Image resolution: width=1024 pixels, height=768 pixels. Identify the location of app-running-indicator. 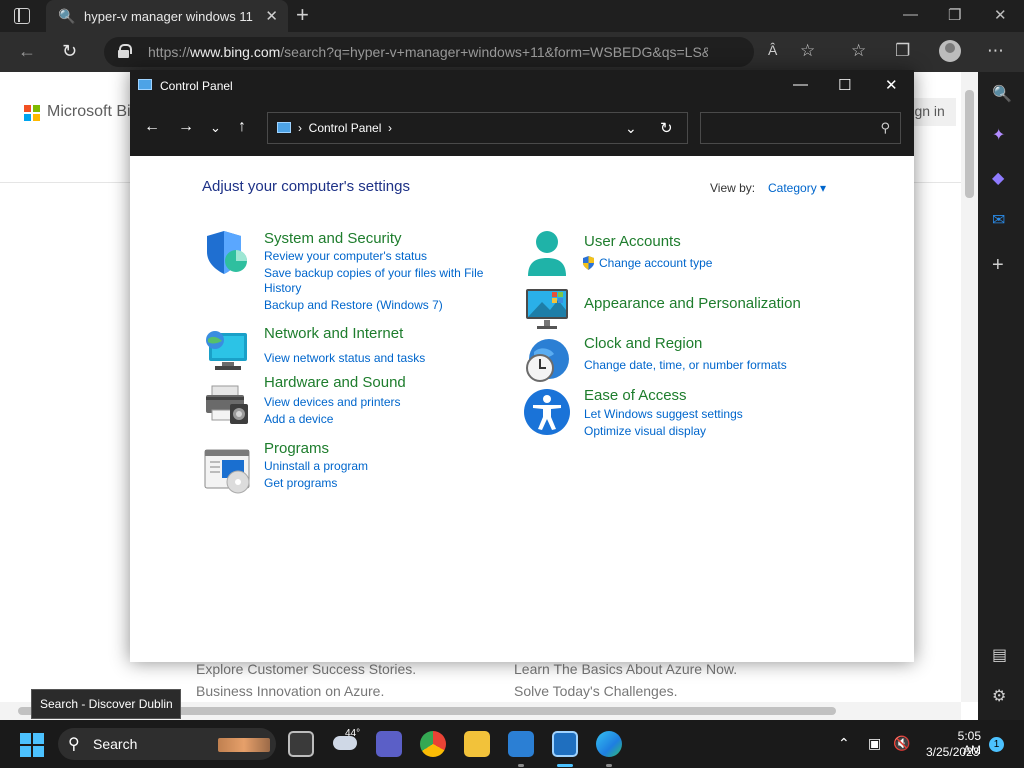
(609, 765).